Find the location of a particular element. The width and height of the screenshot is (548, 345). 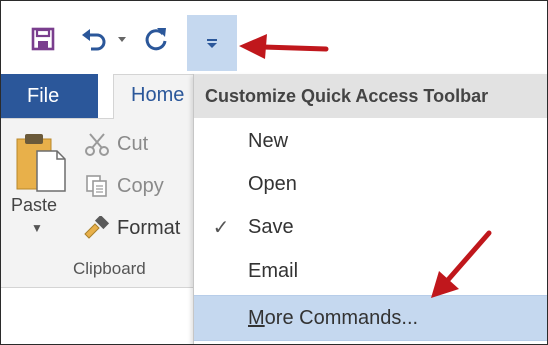

cut-label: Cut is located at coordinates (133, 143).